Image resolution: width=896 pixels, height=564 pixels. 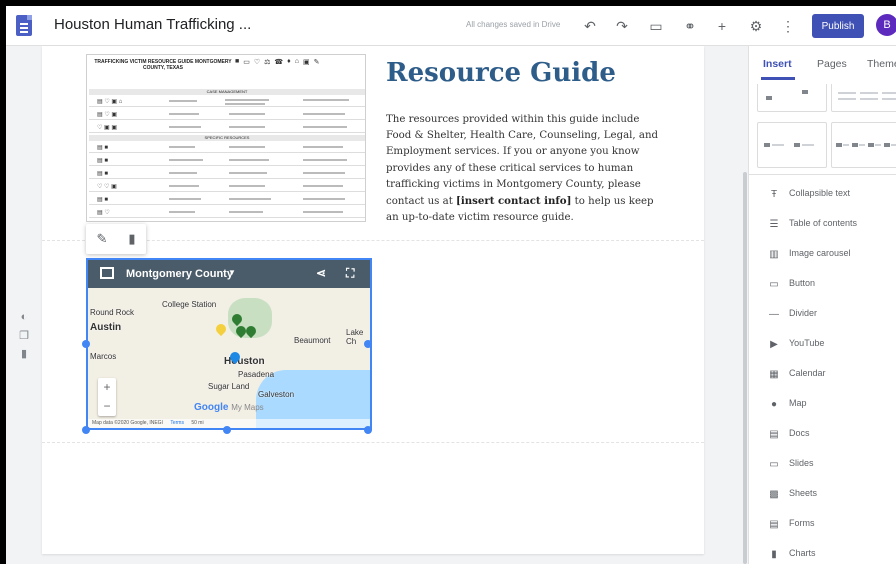 What do you see at coordinates (774, 224) in the screenshot?
I see `table-of-contents-icon: ☰` at bounding box center [774, 224].